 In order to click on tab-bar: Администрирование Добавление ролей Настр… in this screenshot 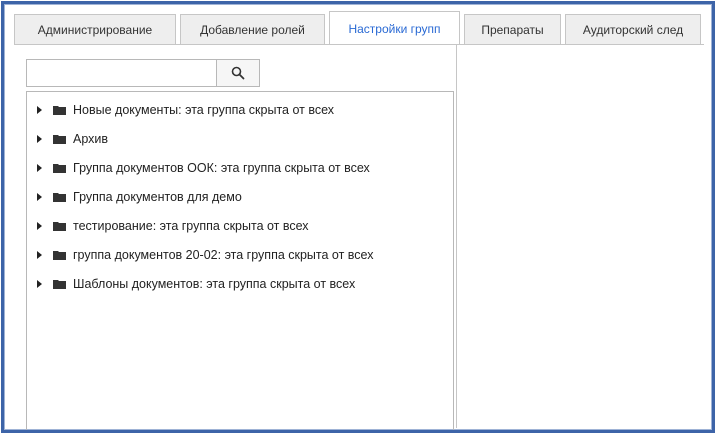, I will do `click(359, 26)`.